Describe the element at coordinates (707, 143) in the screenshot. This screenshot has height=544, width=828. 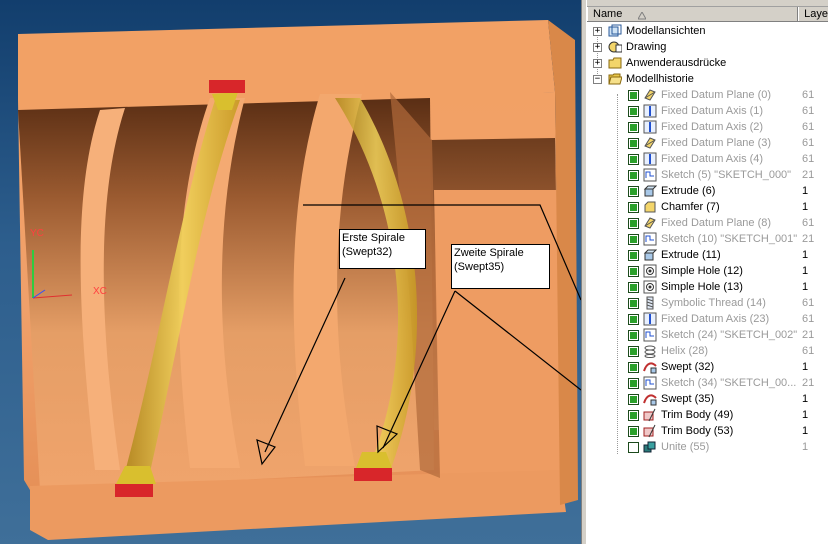
I see `history-feature-row: Fixed Datum Plane (3) 61` at that location.